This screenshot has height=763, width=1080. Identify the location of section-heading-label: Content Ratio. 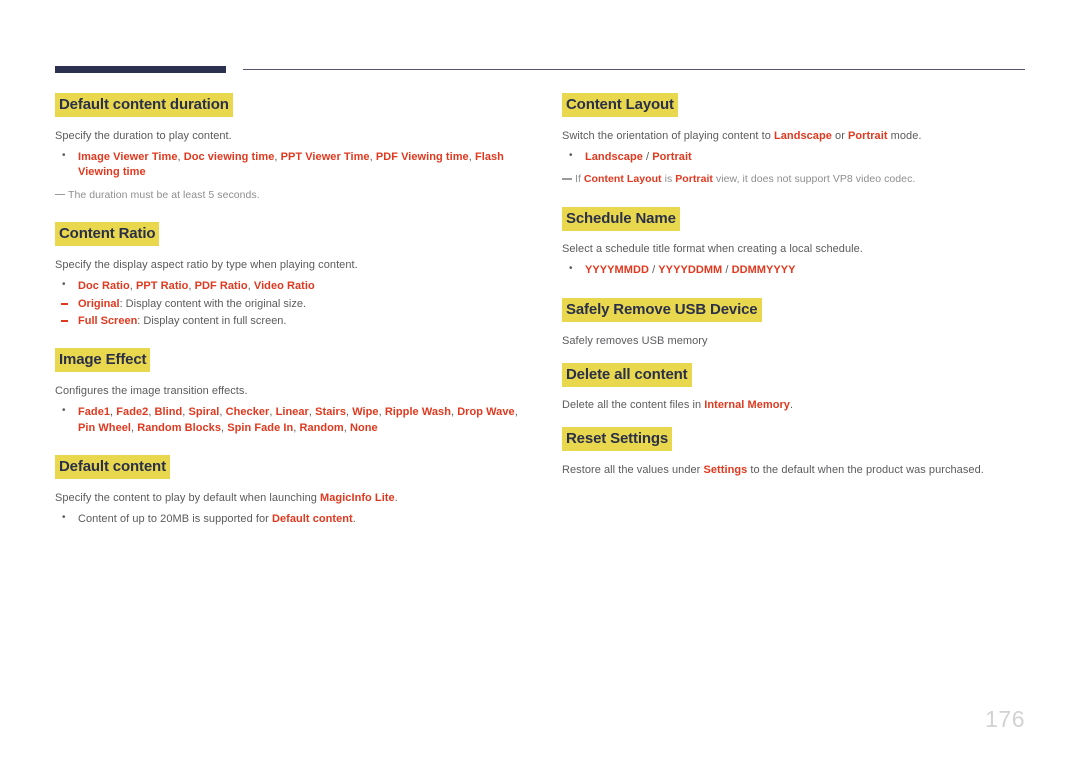
(107, 234).